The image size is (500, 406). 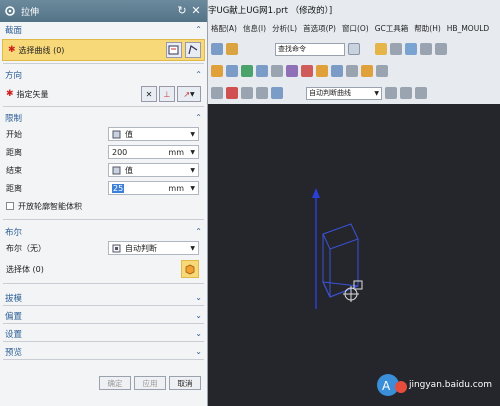 What do you see at coordinates (190, 269) in the screenshot?
I see `select-body-icon` at bounding box center [190, 269].